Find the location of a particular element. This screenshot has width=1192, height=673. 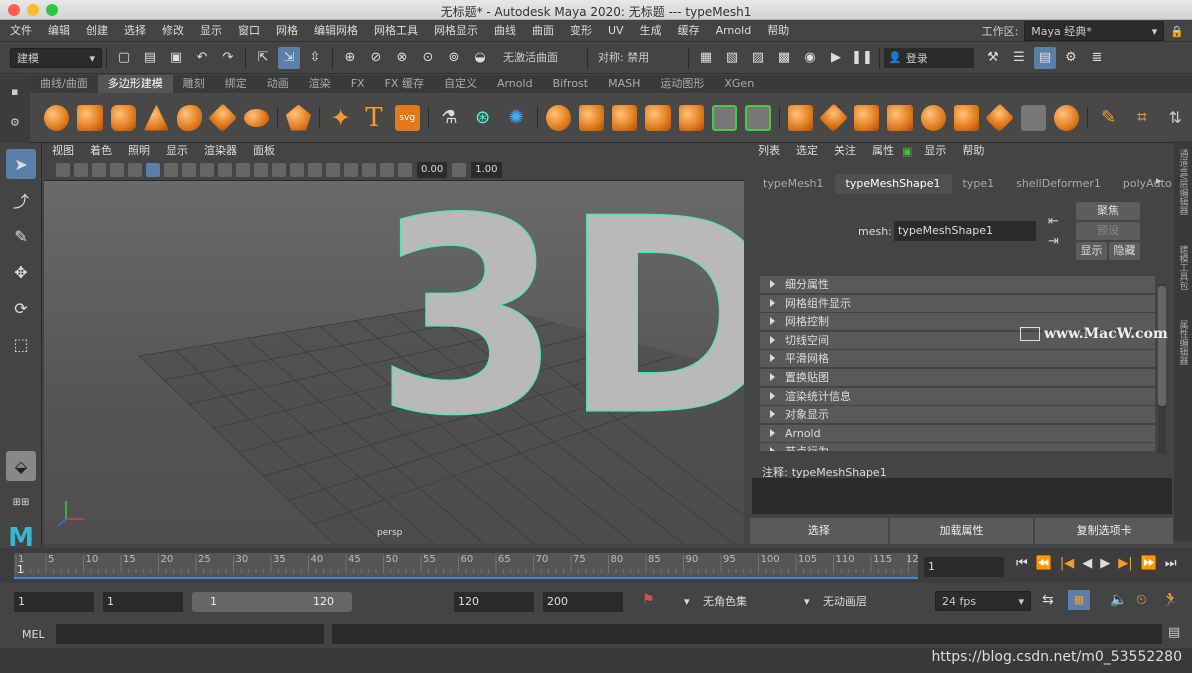

default-material-icon is located at coordinates (189, 169).